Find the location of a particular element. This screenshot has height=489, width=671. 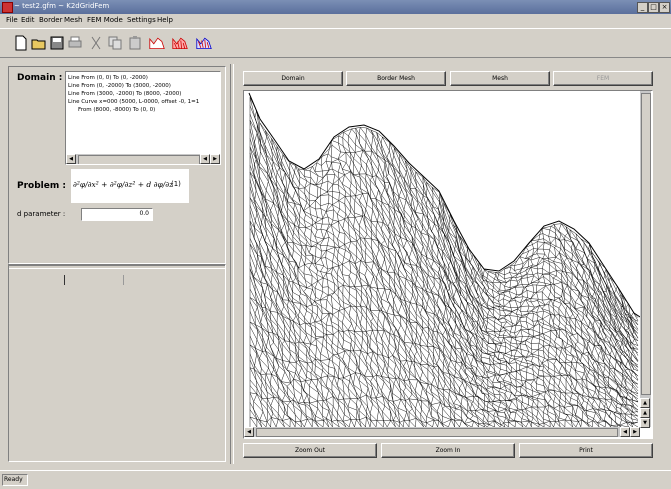

domain-horizontal-scrollbar: ◀ ◀ ▶ is located at coordinates (143, 159).